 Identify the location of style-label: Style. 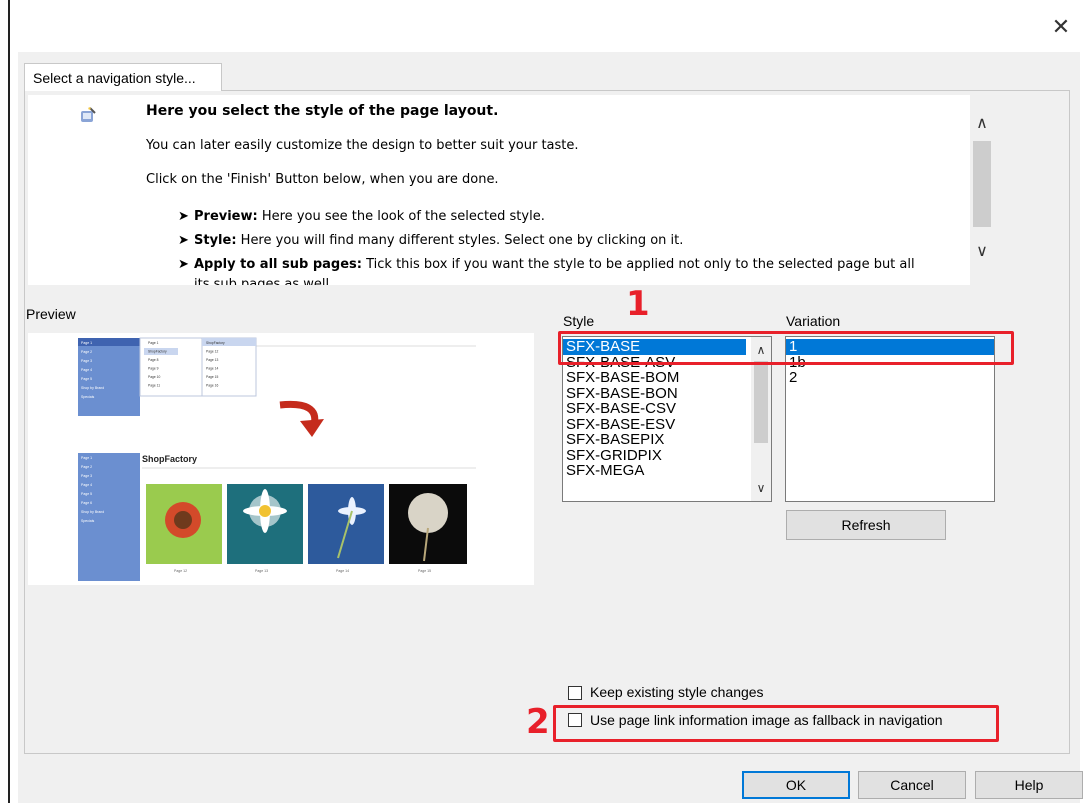
(579, 321).